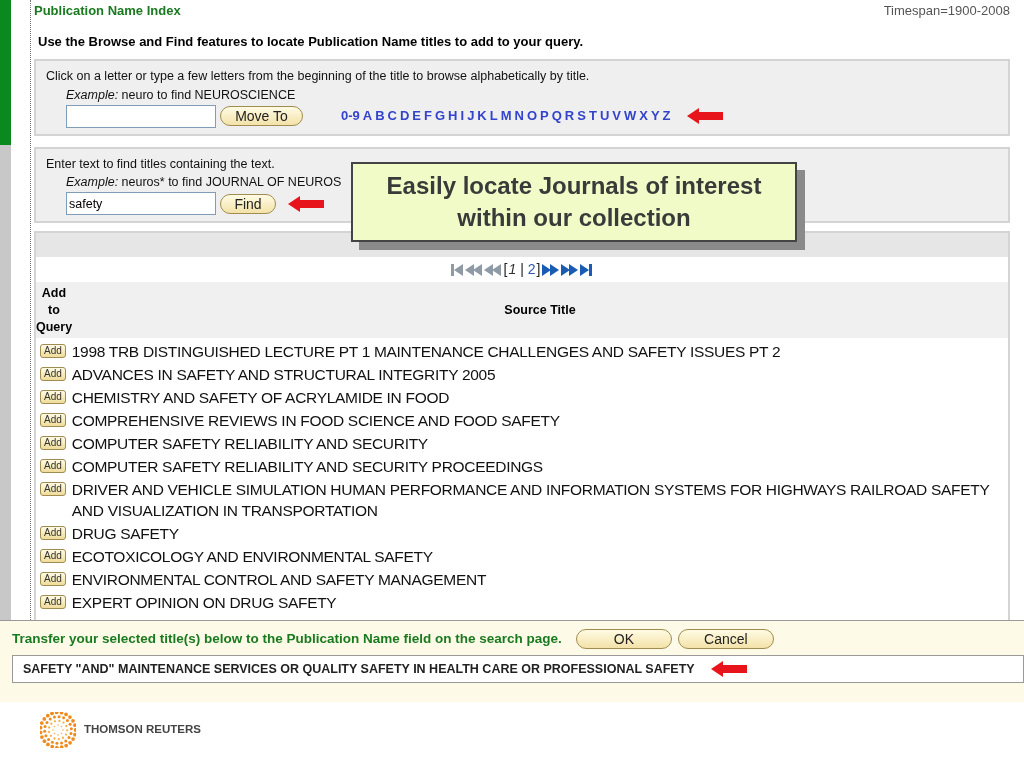 The height and width of the screenshot is (768, 1024). I want to click on find-button: Find, so click(248, 203).